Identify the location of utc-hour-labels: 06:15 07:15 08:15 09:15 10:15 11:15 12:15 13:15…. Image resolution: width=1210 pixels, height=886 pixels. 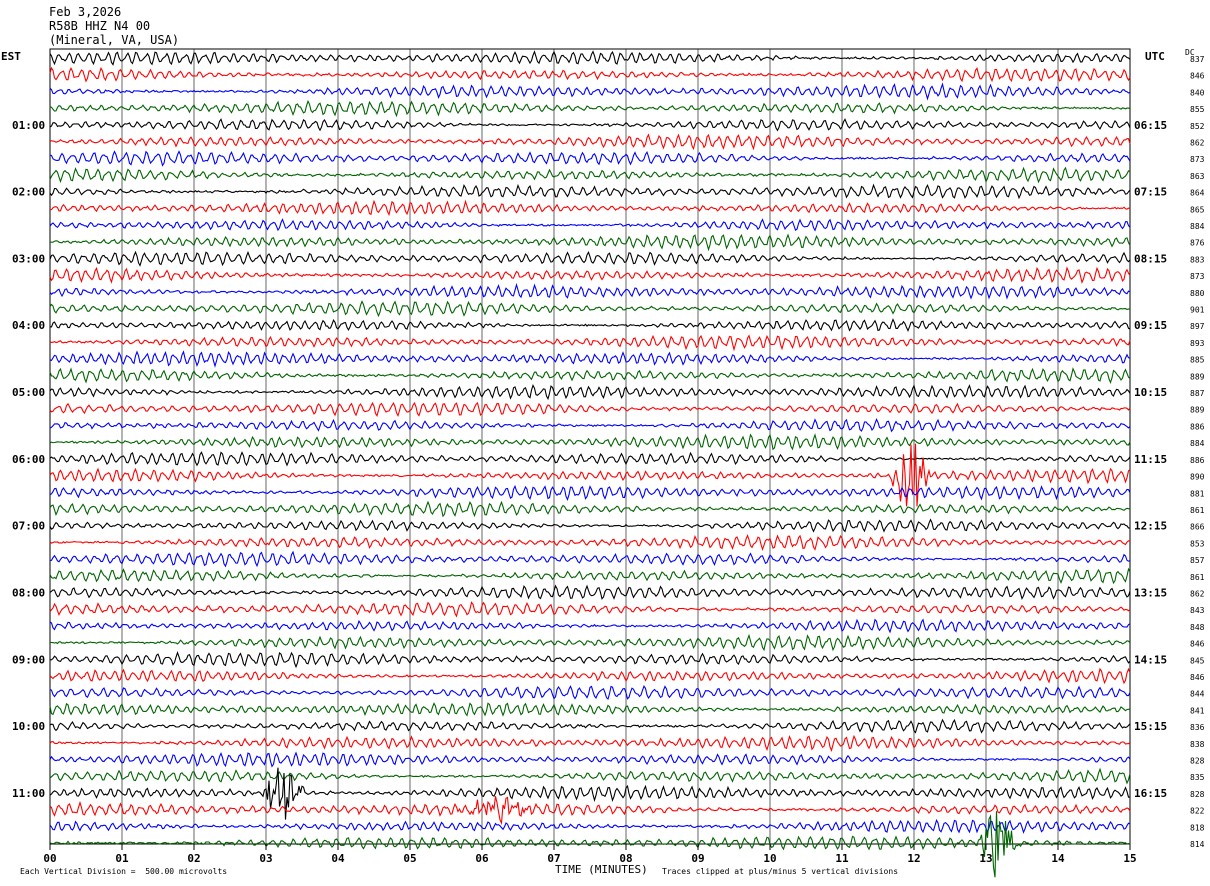
(1150, 459).